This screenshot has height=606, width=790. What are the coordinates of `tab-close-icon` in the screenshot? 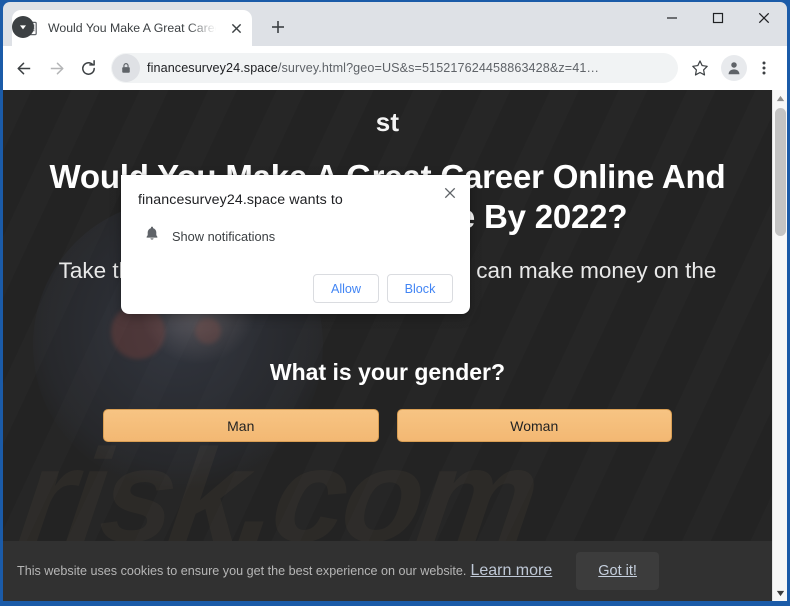 It's located at (236, 28).